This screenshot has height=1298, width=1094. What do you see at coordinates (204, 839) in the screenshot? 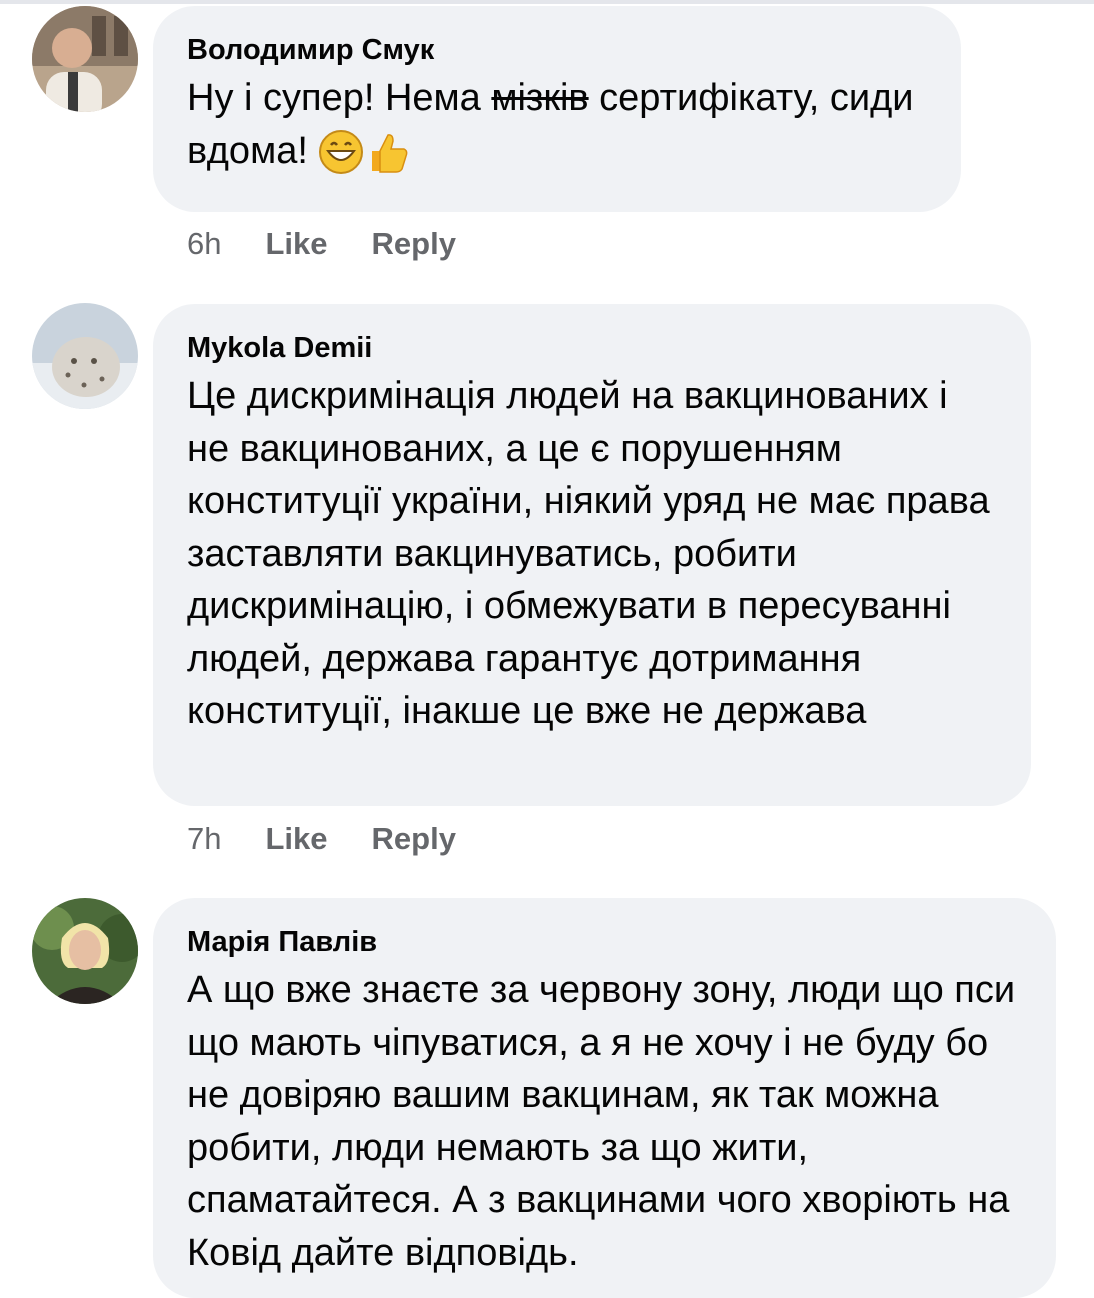
I see `comment-timestamp: 7h` at bounding box center [204, 839].